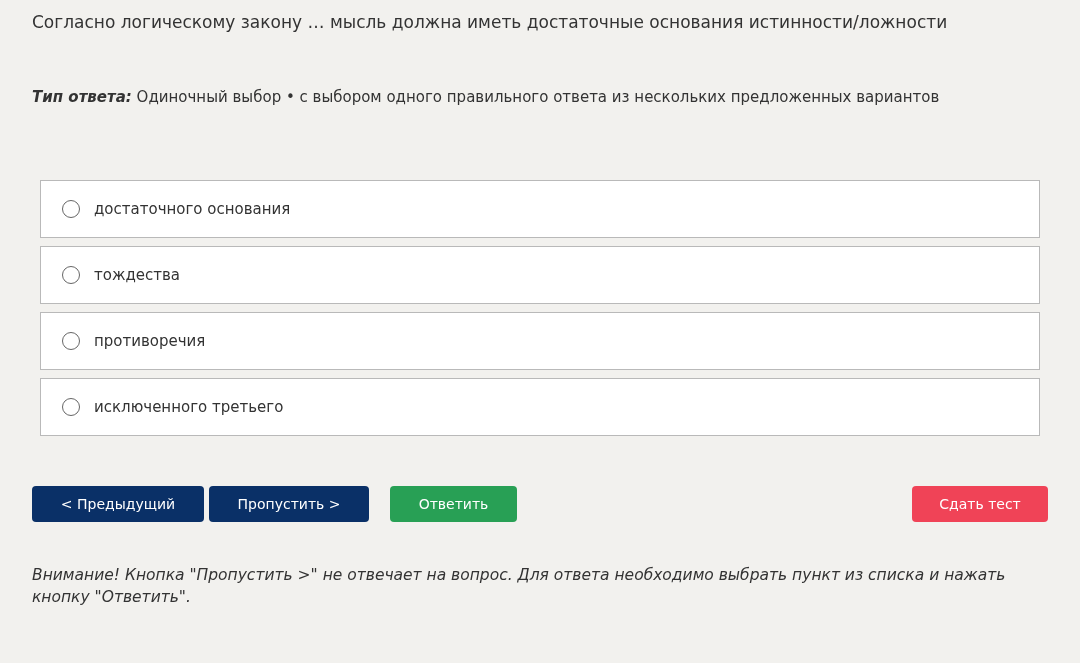 The height and width of the screenshot is (663, 1080). Describe the element at coordinates (540, 209) in the screenshot. I see `answer-option: достаточного основания` at that location.